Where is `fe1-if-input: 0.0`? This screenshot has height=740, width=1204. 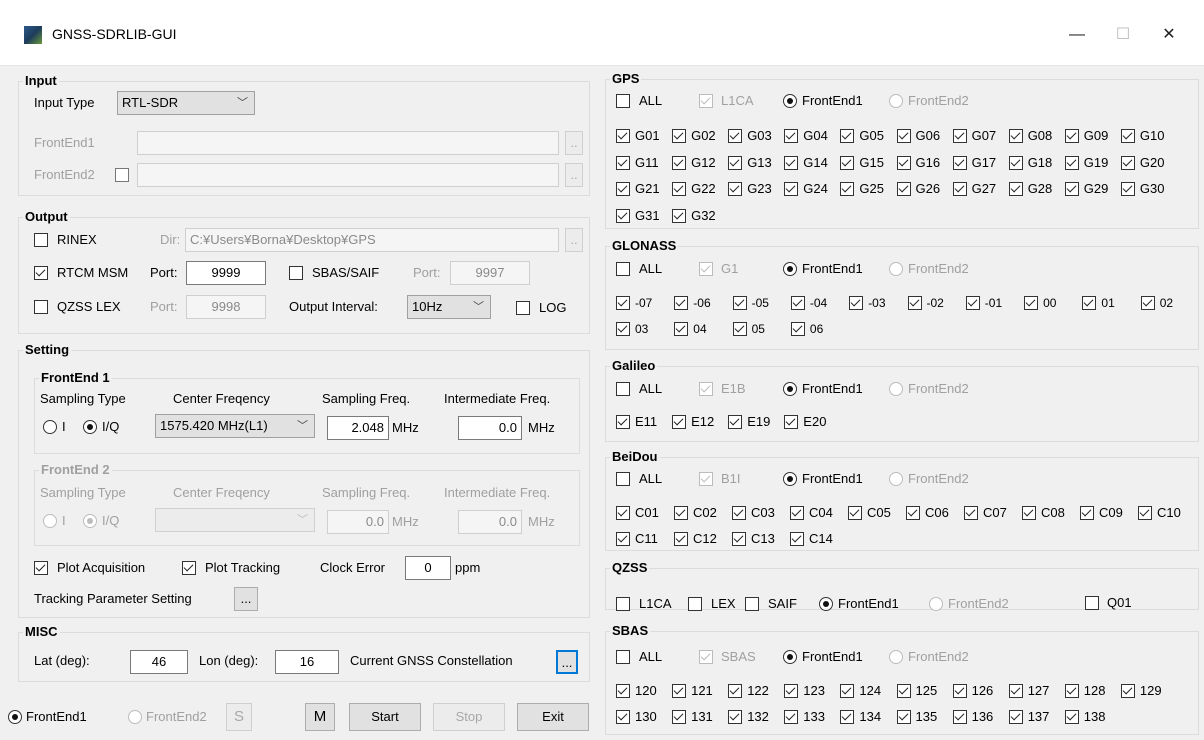
fe1-if-input: 0.0 is located at coordinates (490, 428).